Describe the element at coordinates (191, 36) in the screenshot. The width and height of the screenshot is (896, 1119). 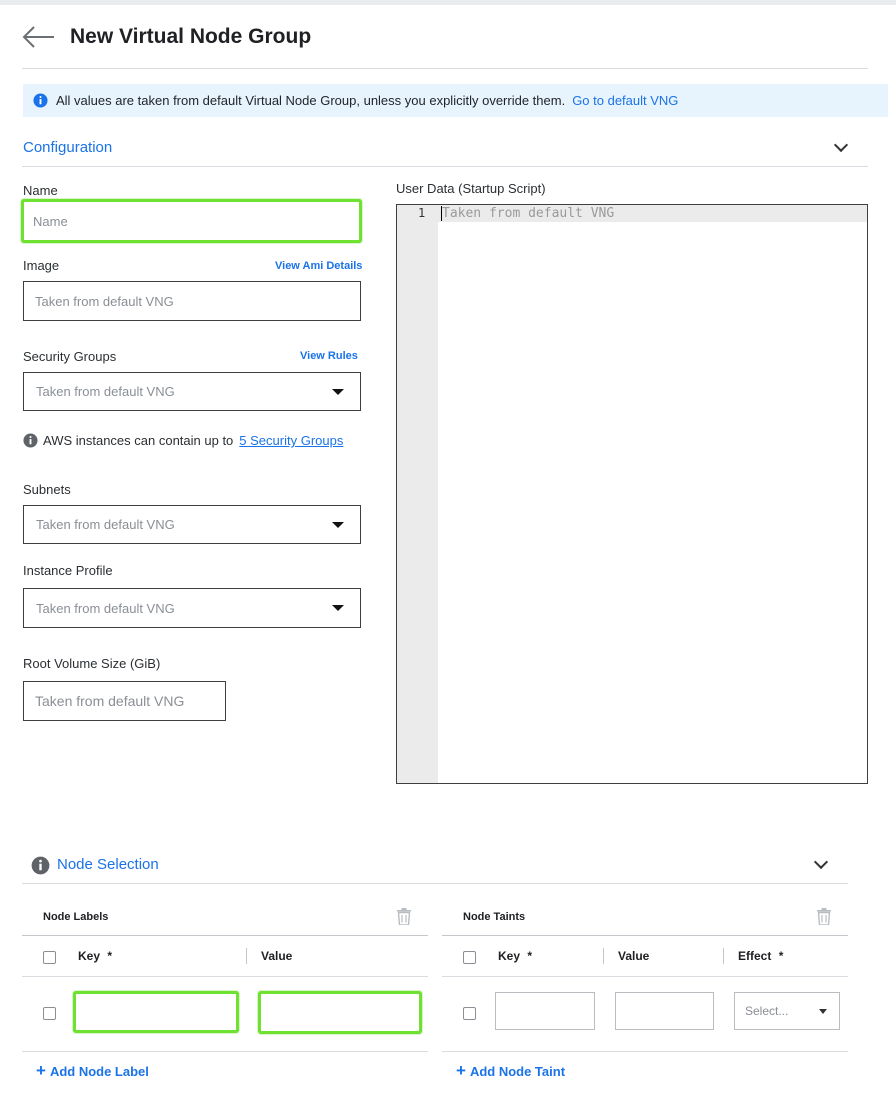
I see `page-title: New Virtual Node Group` at that location.